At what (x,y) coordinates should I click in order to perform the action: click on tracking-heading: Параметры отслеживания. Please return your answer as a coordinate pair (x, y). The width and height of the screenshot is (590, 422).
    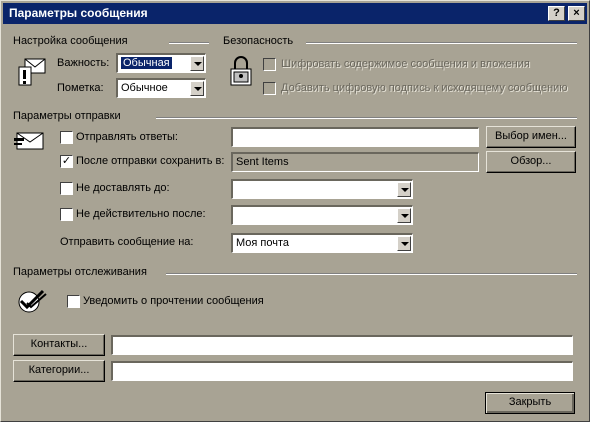
    Looking at the image, I should click on (80, 272).